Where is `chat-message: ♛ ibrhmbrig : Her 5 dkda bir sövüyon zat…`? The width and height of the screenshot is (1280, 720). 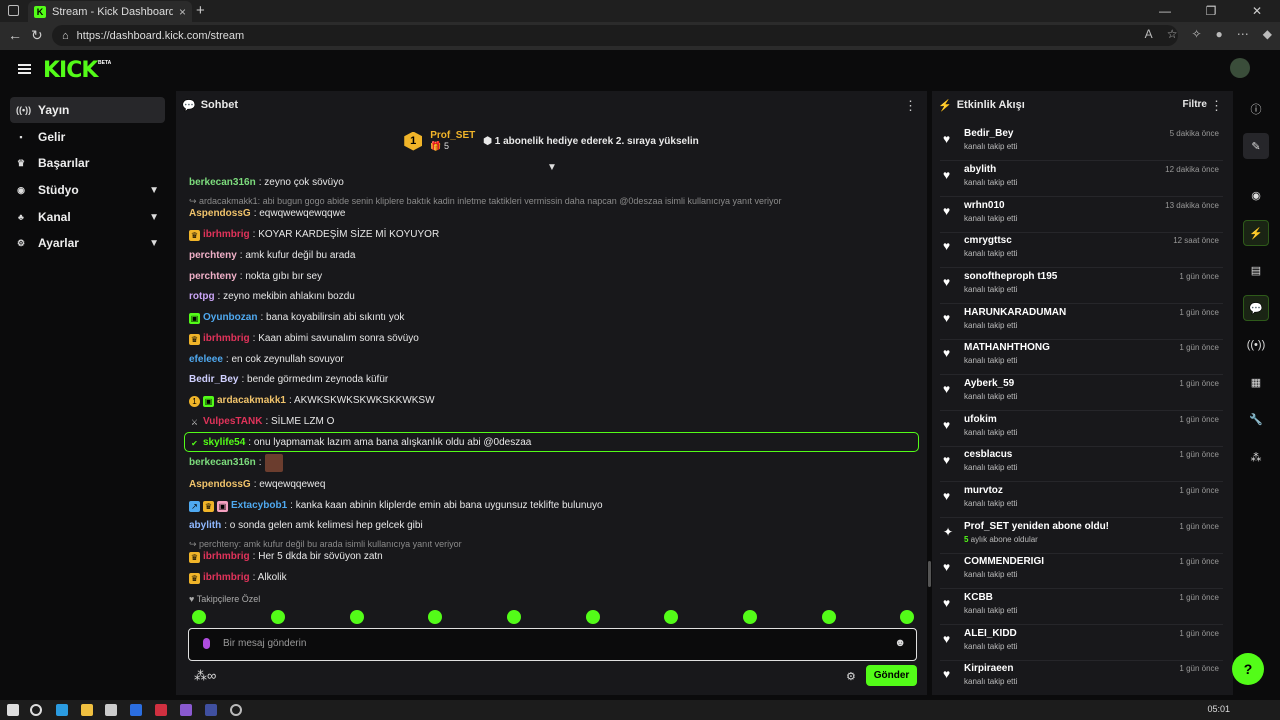 chat-message: ♛ ibrhmbrig : Her 5 dkda bir sövüyon zat… is located at coordinates (549, 557).